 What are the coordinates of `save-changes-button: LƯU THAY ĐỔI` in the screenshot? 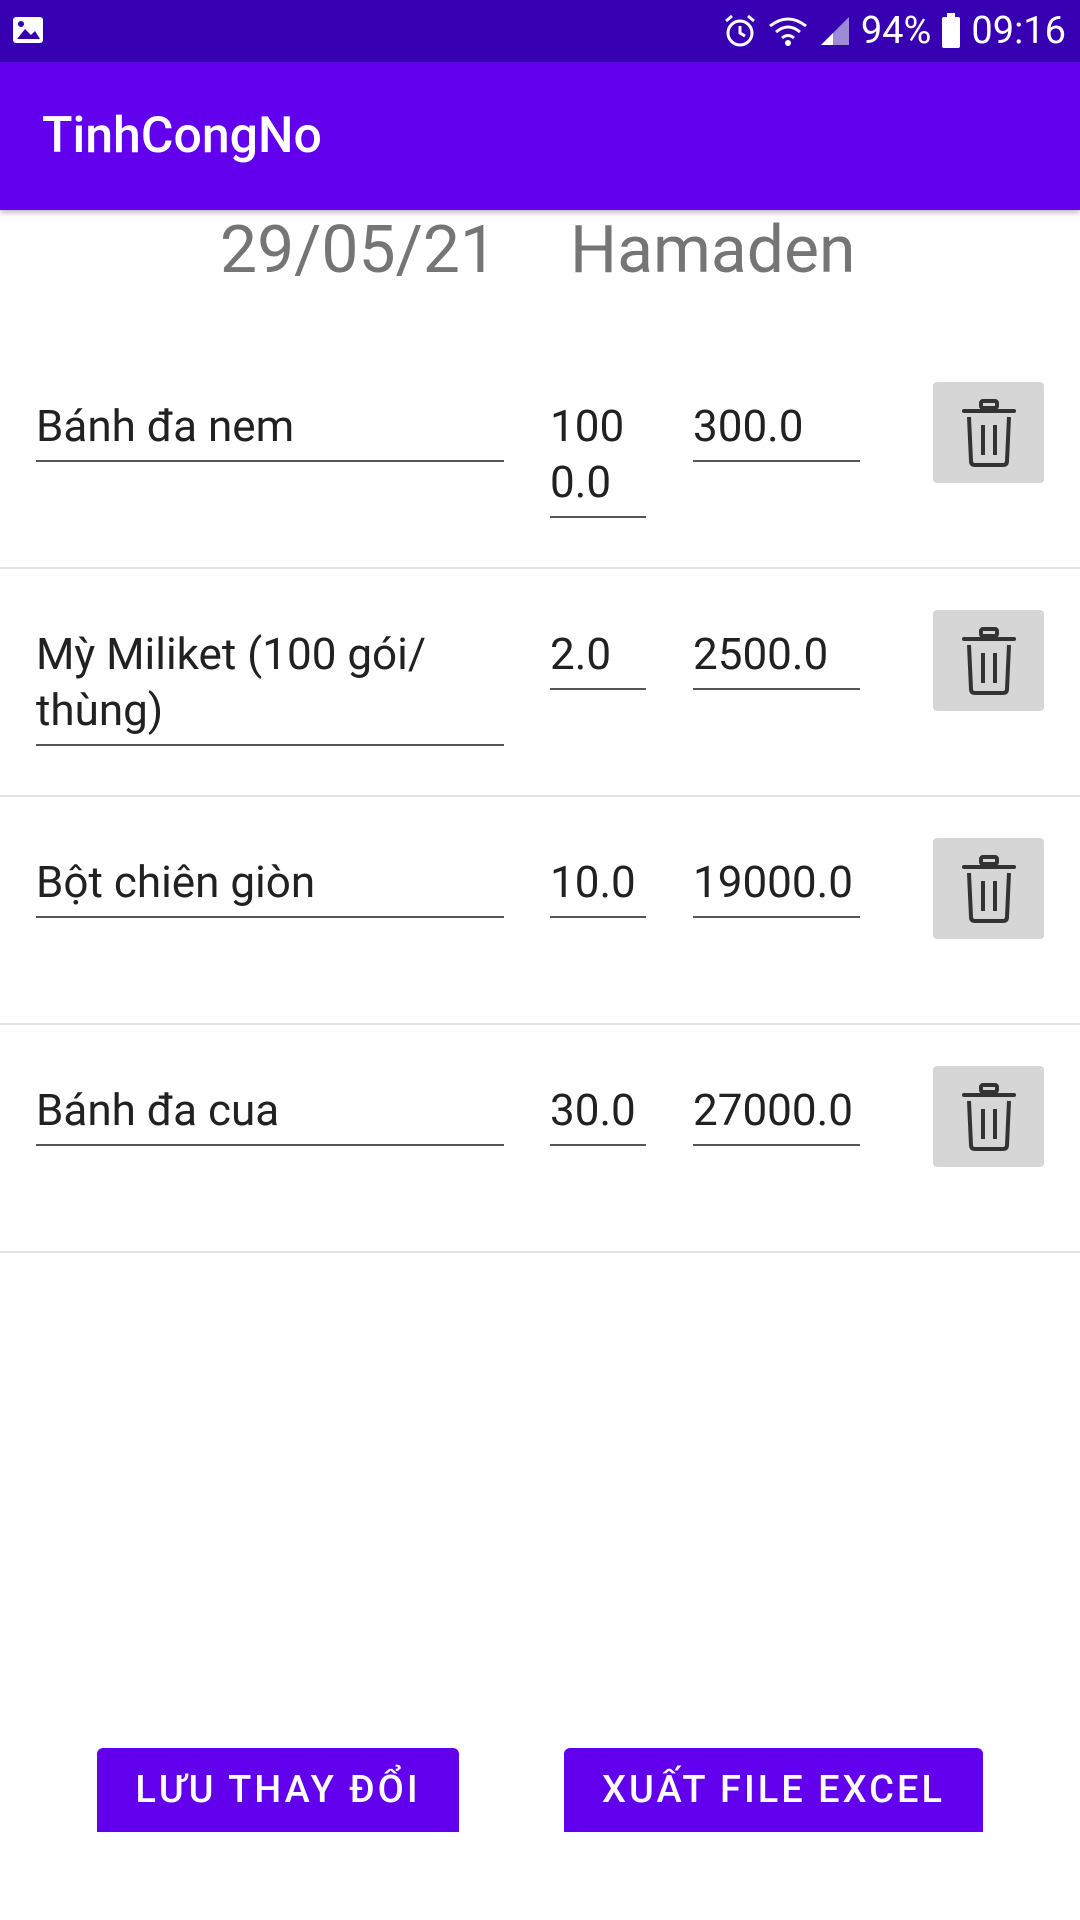 It's located at (278, 1790).